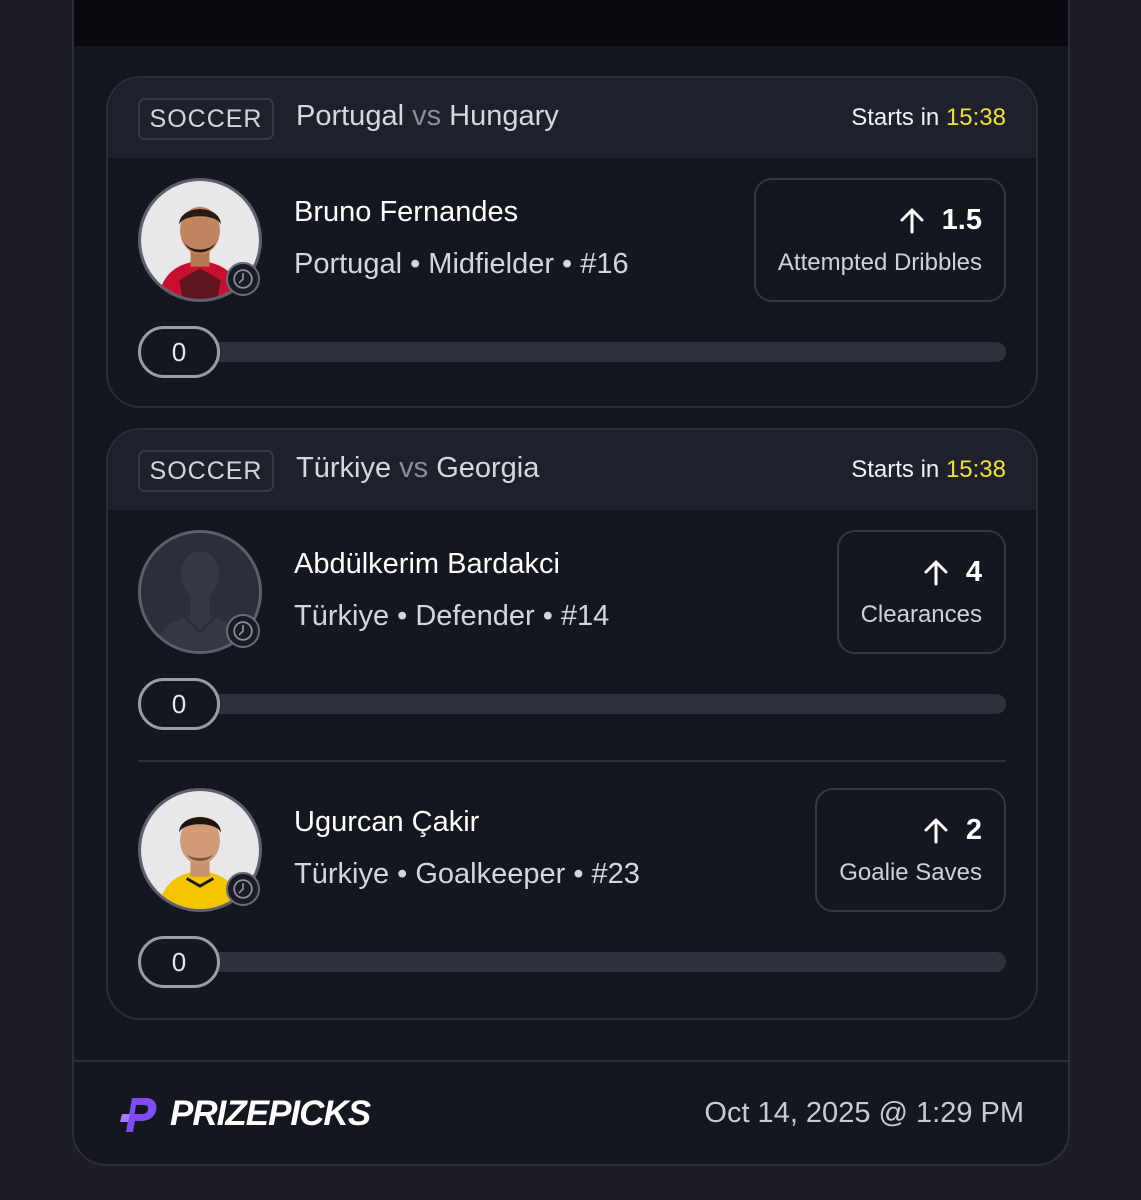 This screenshot has width=1141, height=1200. I want to click on prizepicks-logo: PRIZEPICKS, so click(243, 1114).